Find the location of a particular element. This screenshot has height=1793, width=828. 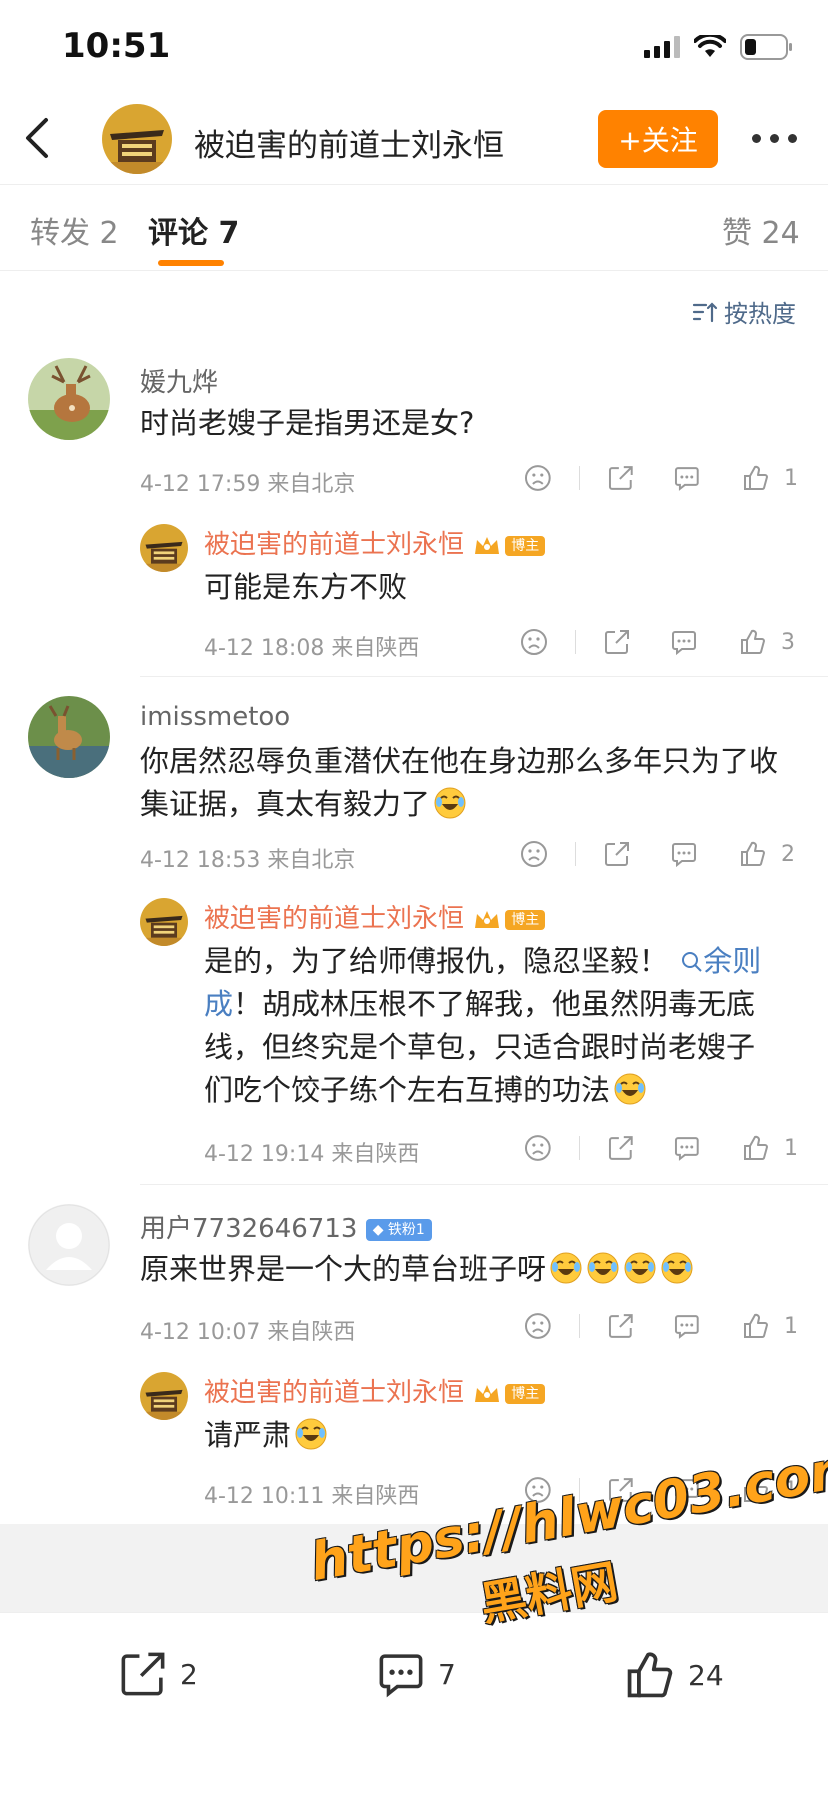

nav-header: 被迫害的前道士刘永恒 +关注 is located at coordinates (414, 138).